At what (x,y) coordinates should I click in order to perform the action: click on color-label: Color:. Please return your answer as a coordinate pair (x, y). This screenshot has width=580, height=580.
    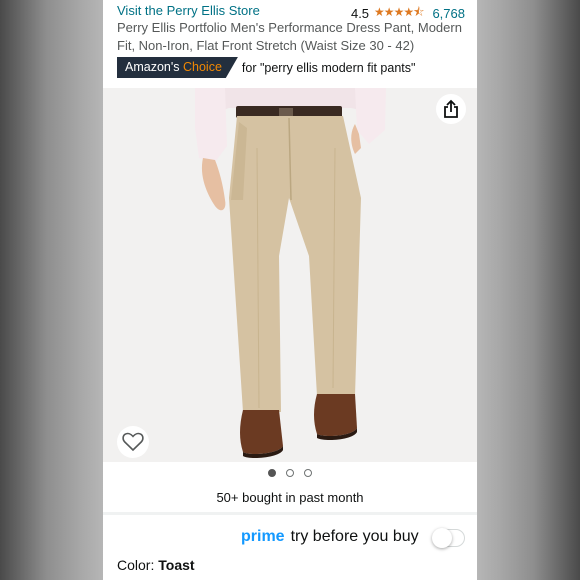
    Looking at the image, I should click on (136, 565).